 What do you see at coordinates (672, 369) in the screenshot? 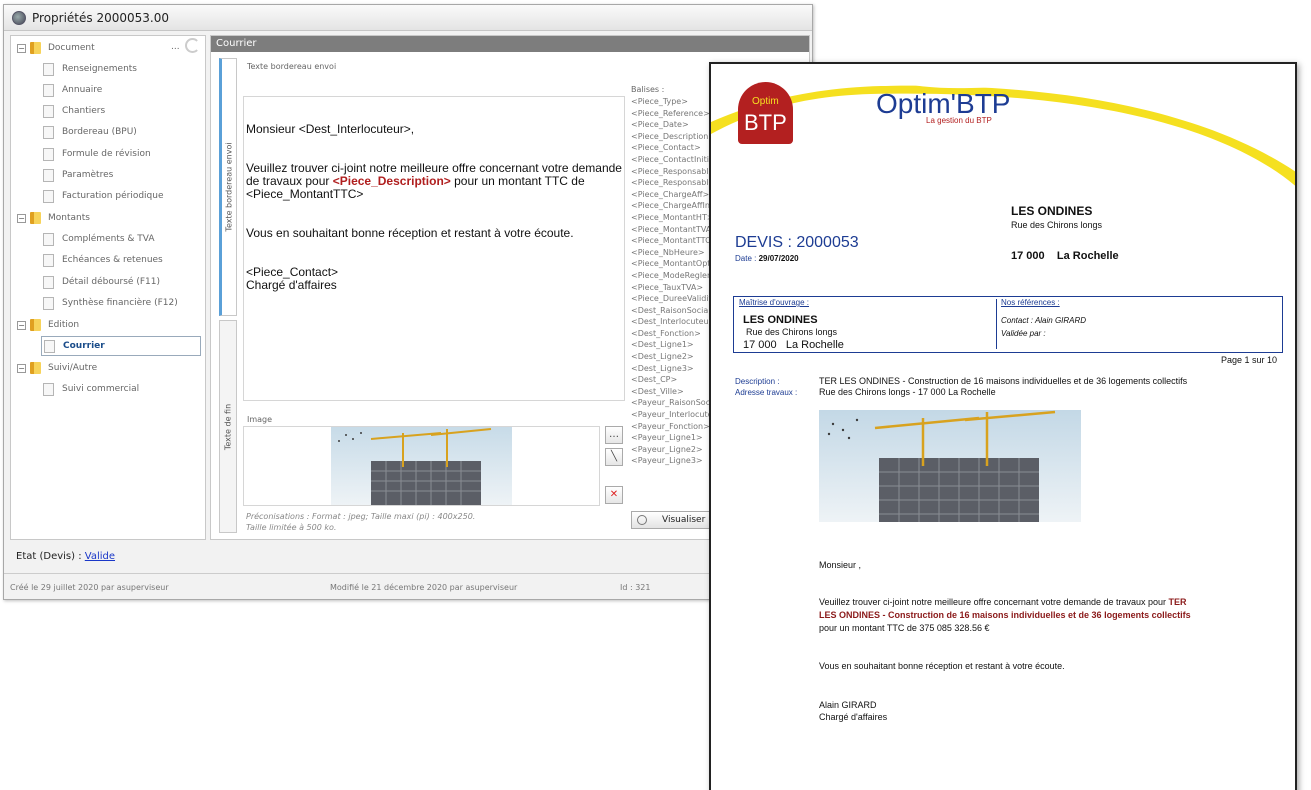
I see `balise-item: <Dest_Ligne3>` at bounding box center [672, 369].